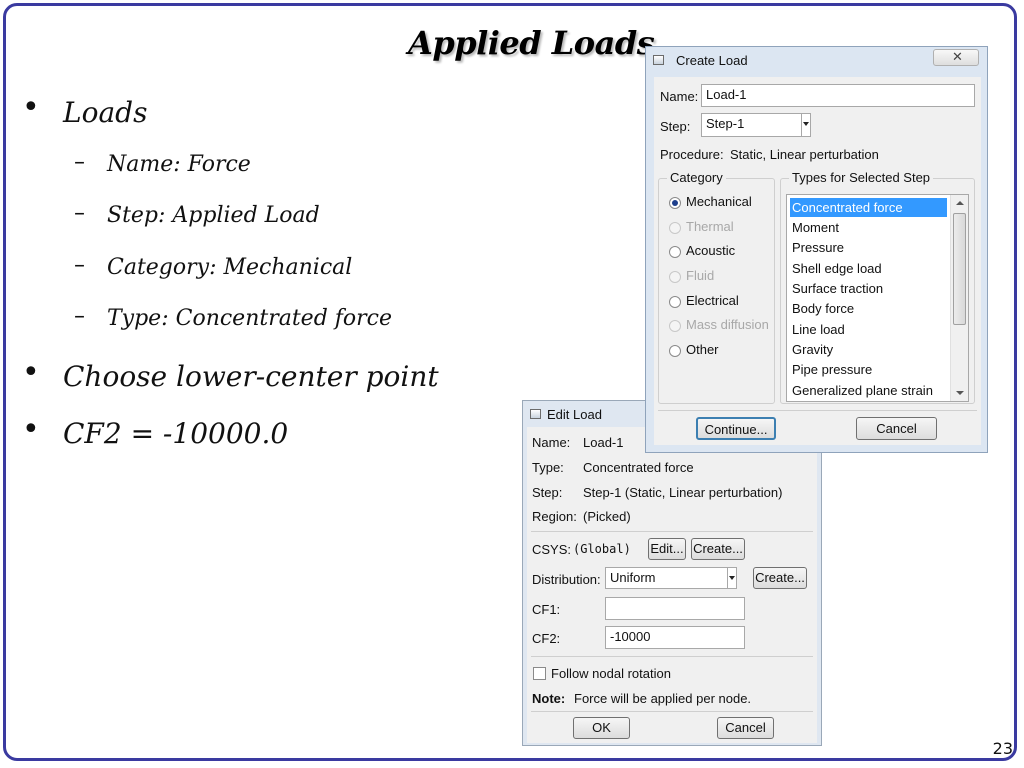 The height and width of the screenshot is (768, 1024). What do you see at coordinates (745, 728) in the screenshot?
I see `edit-cancel-button: Cancel` at bounding box center [745, 728].